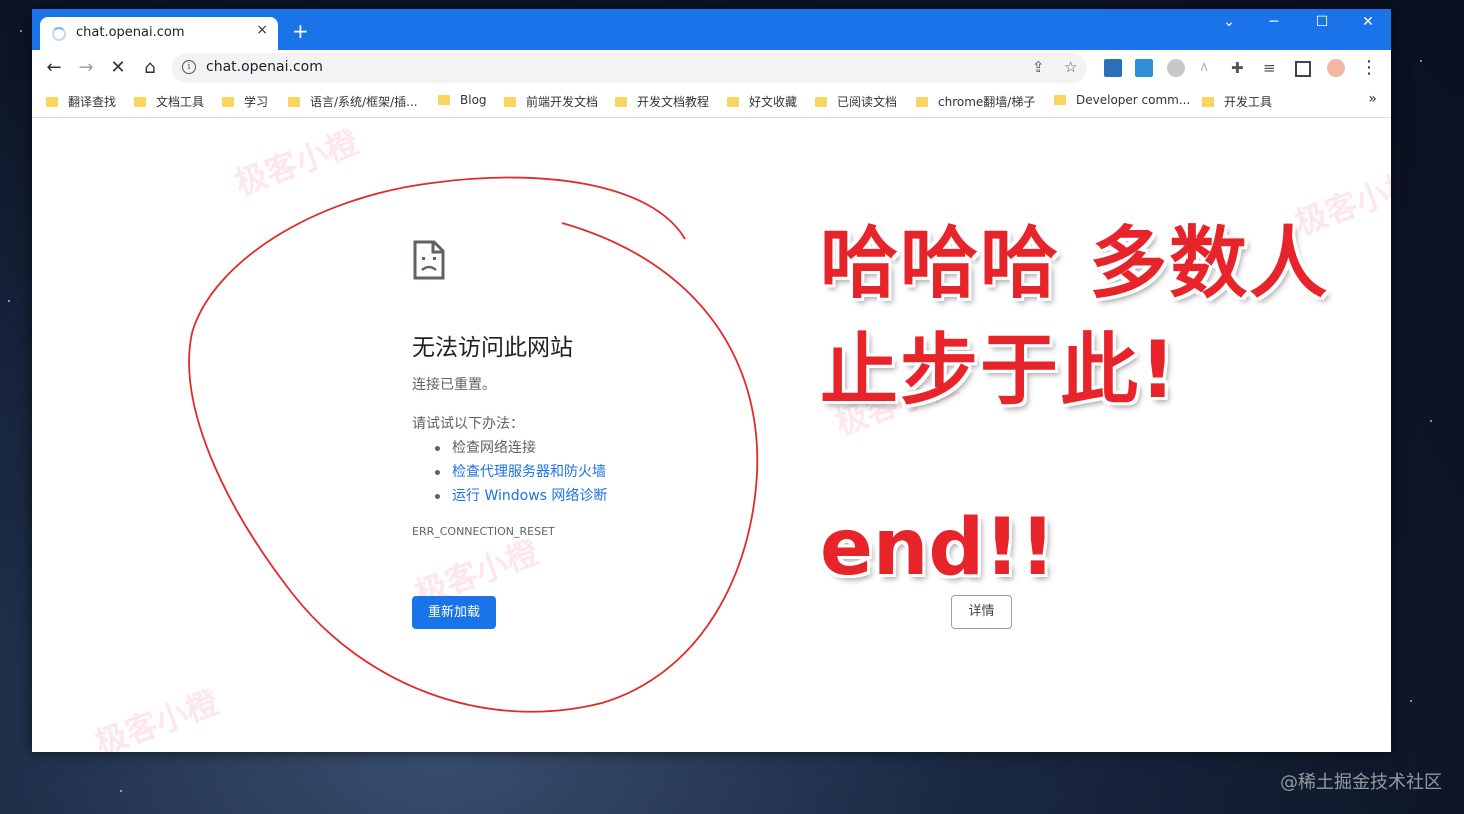  Describe the element at coordinates (150, 67) in the screenshot. I see `home-button: ⌂` at that location.